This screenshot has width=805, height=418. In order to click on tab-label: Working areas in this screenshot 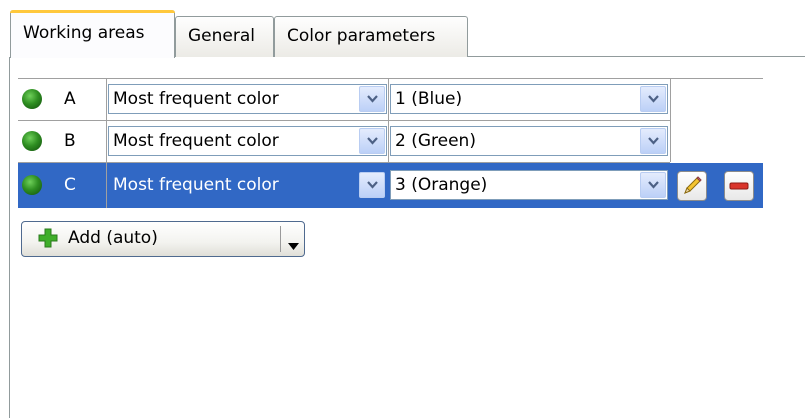, I will do `click(84, 33)`.